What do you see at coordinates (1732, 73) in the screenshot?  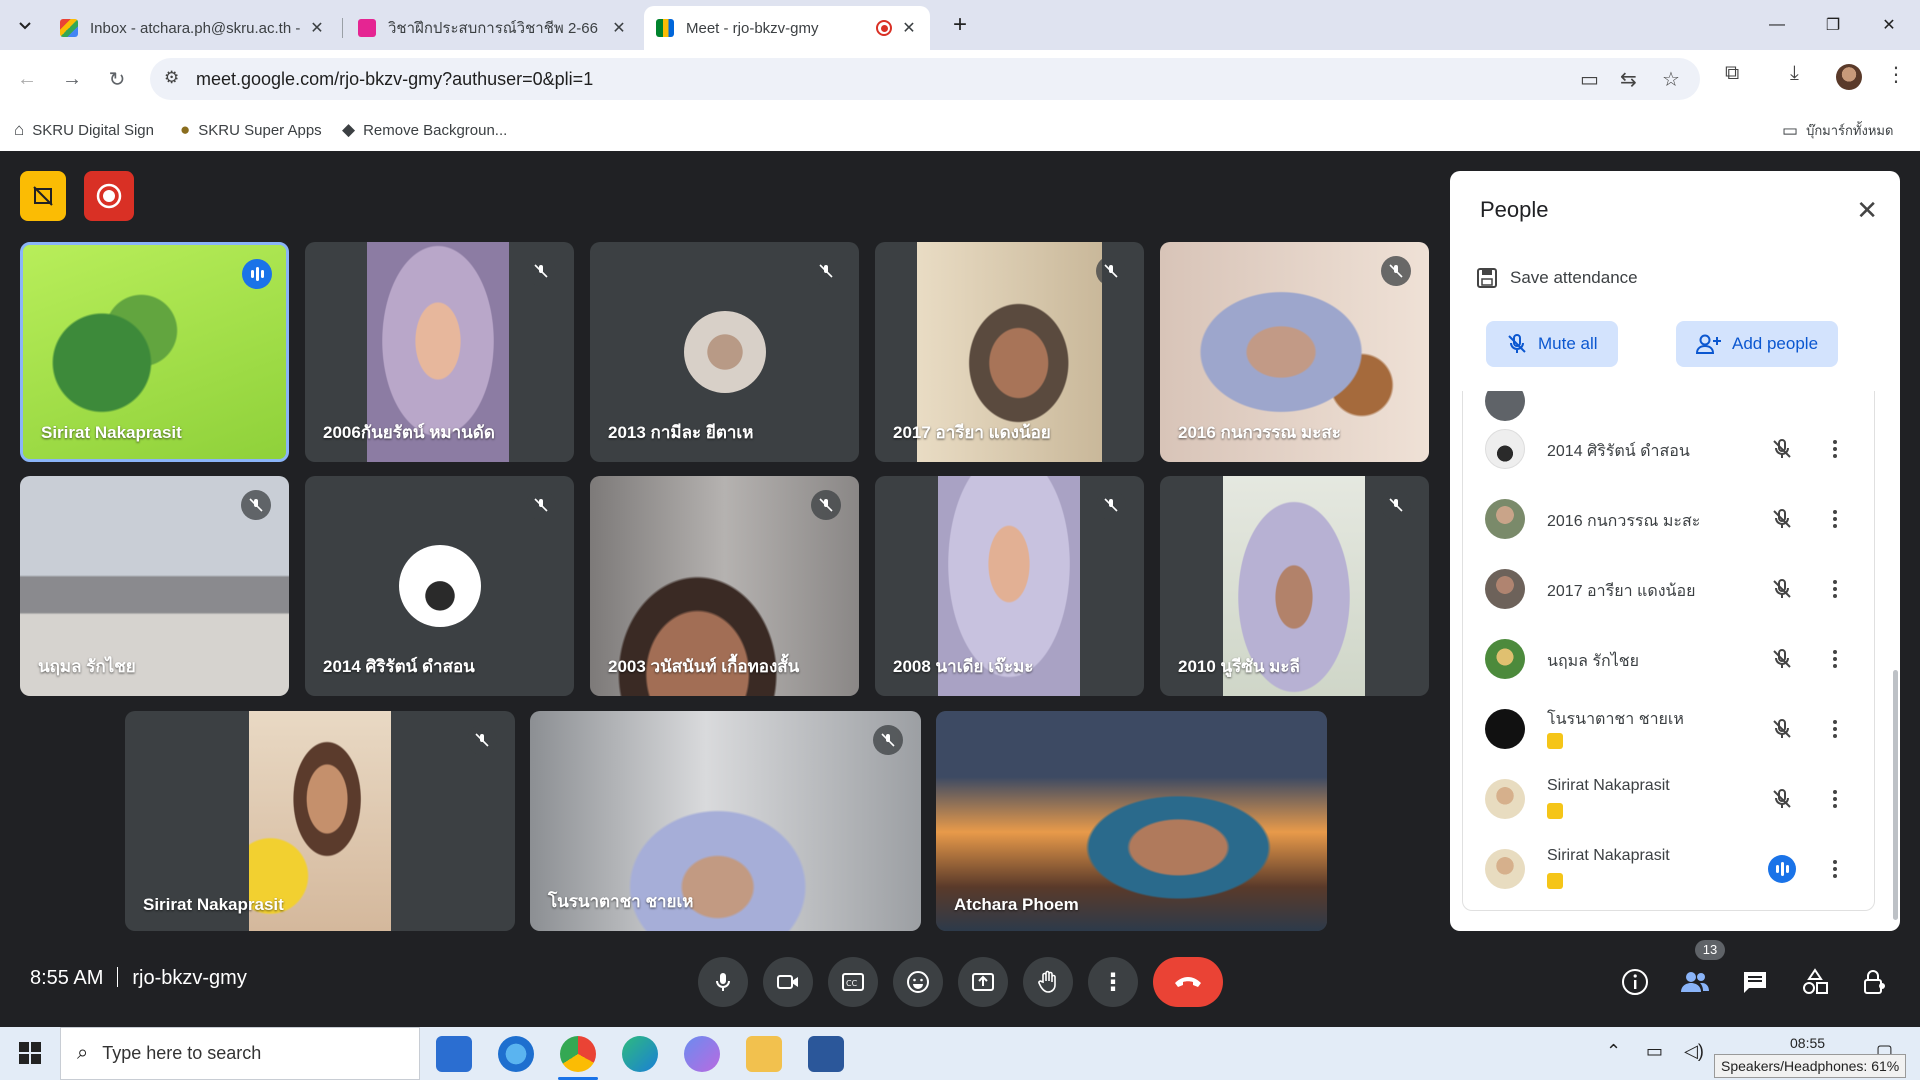 I see `extensions-icon: ⧉` at bounding box center [1732, 73].